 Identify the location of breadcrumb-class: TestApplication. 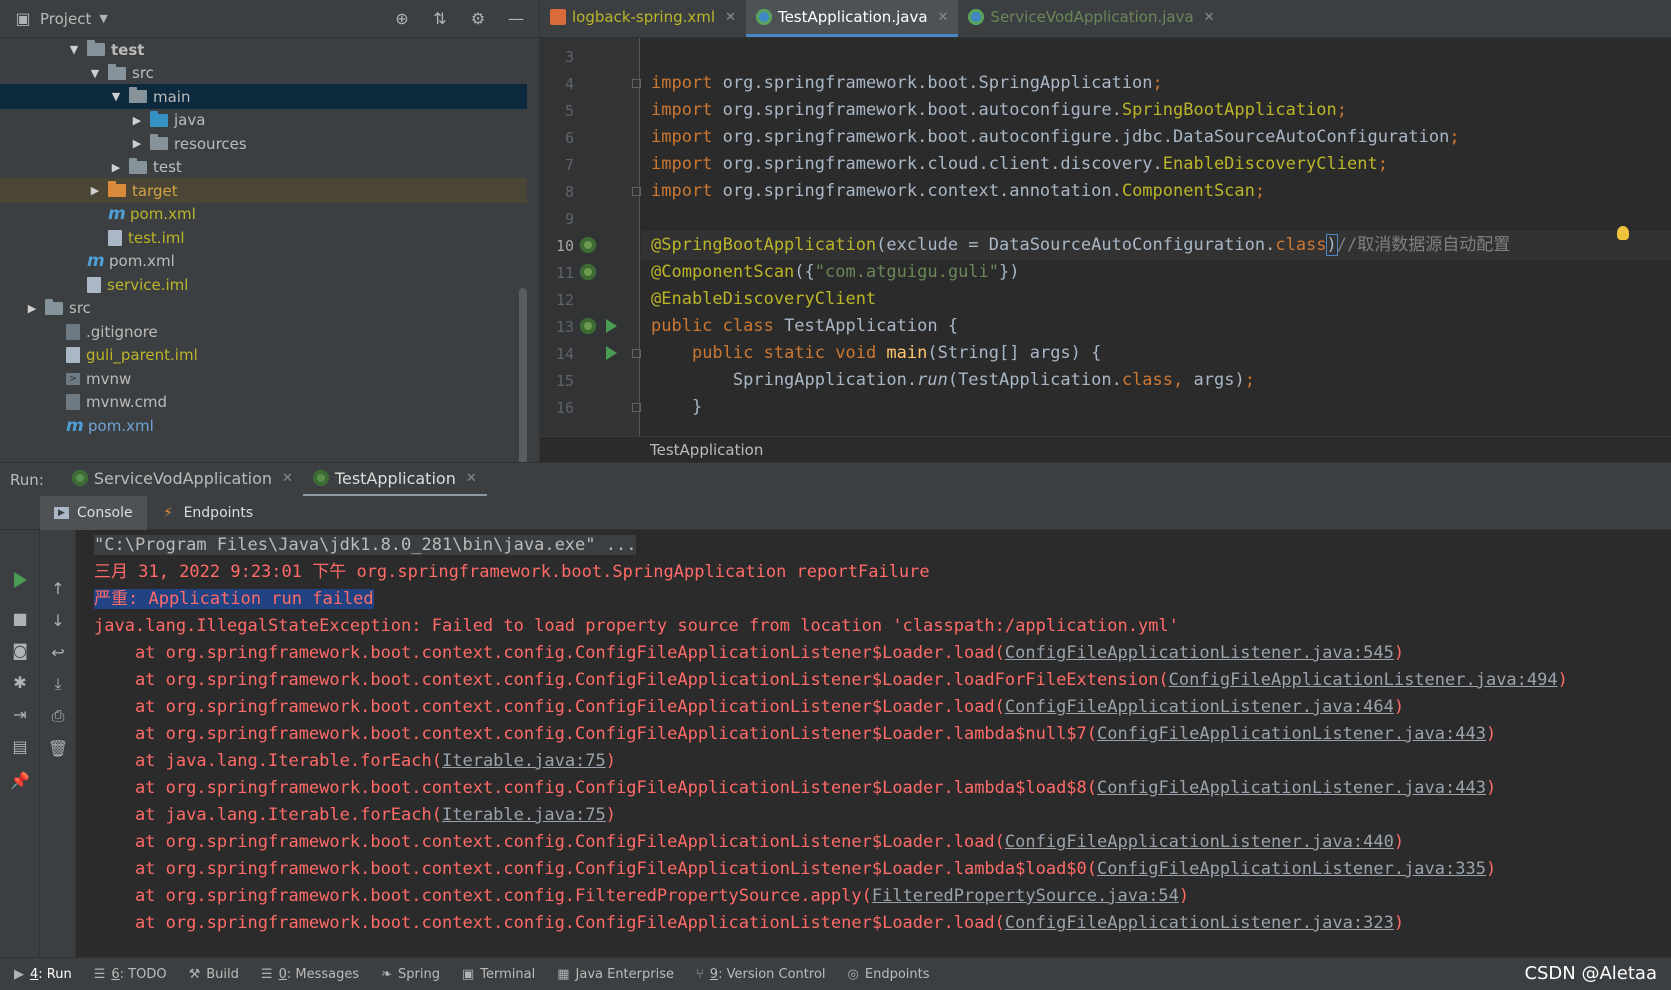
(706, 450).